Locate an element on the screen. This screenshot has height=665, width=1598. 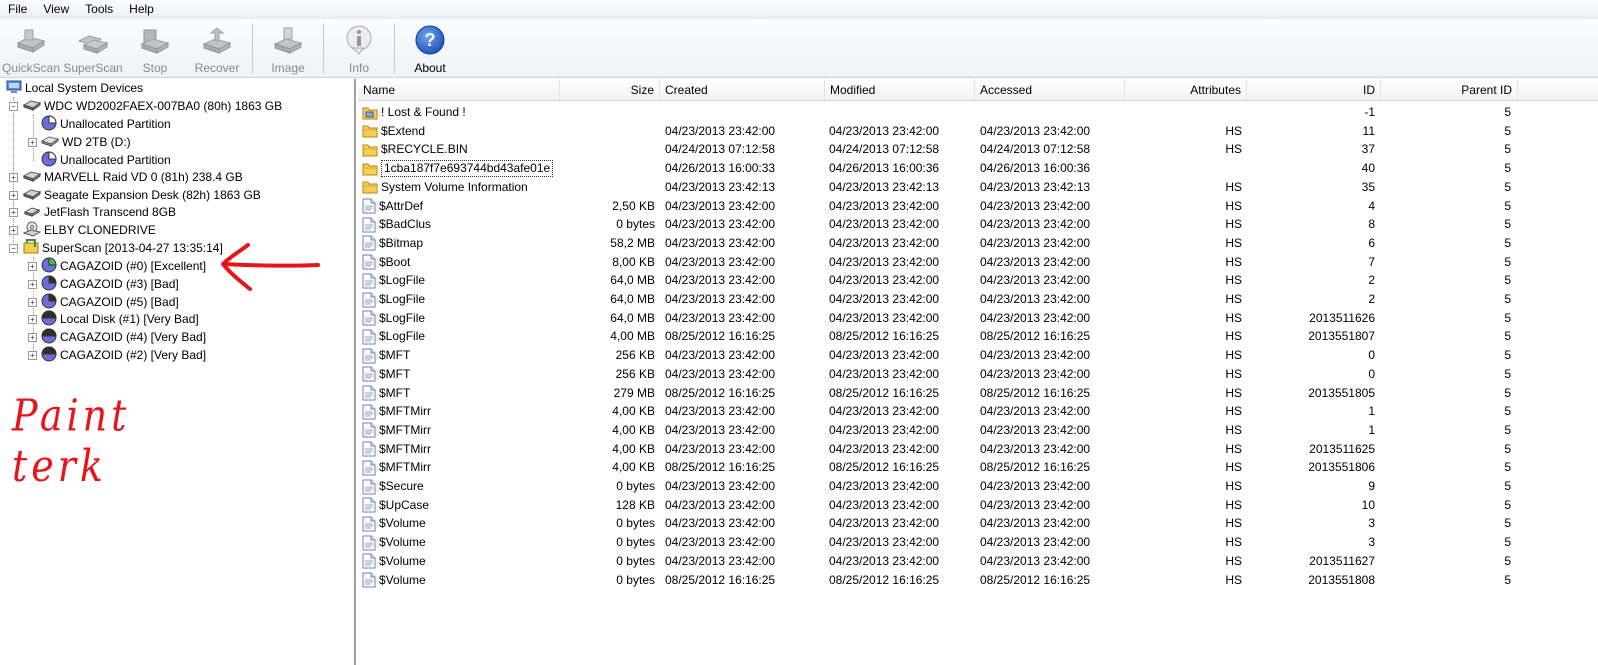
superscan-button: SuperScan is located at coordinates (93, 48).